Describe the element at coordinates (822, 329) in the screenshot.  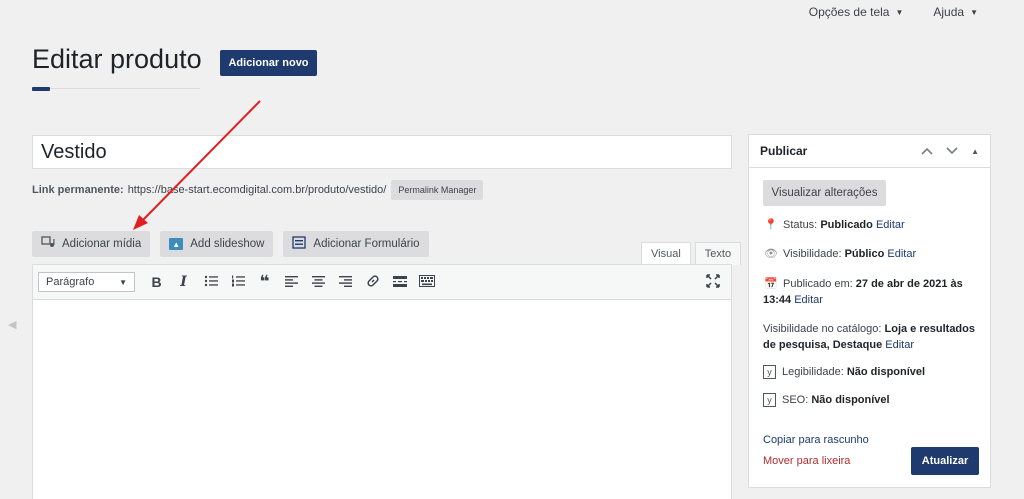
I see `catalog-label: Visibilidade no catálogo:` at that location.